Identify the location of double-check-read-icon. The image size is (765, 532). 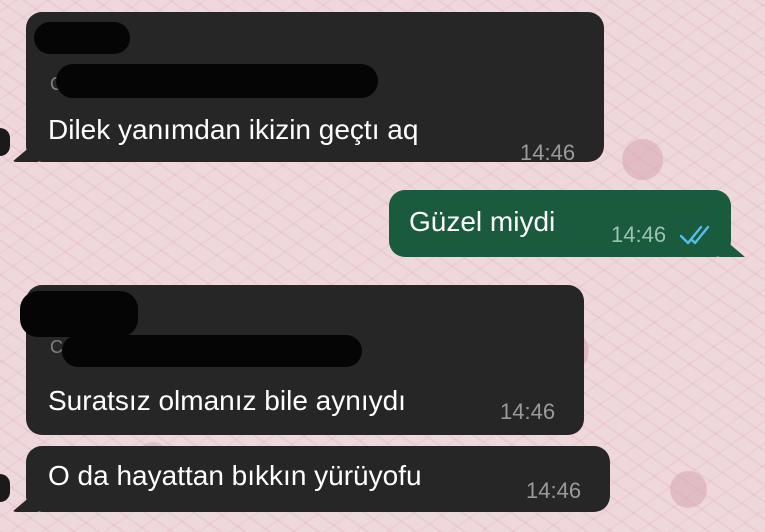
(694, 235).